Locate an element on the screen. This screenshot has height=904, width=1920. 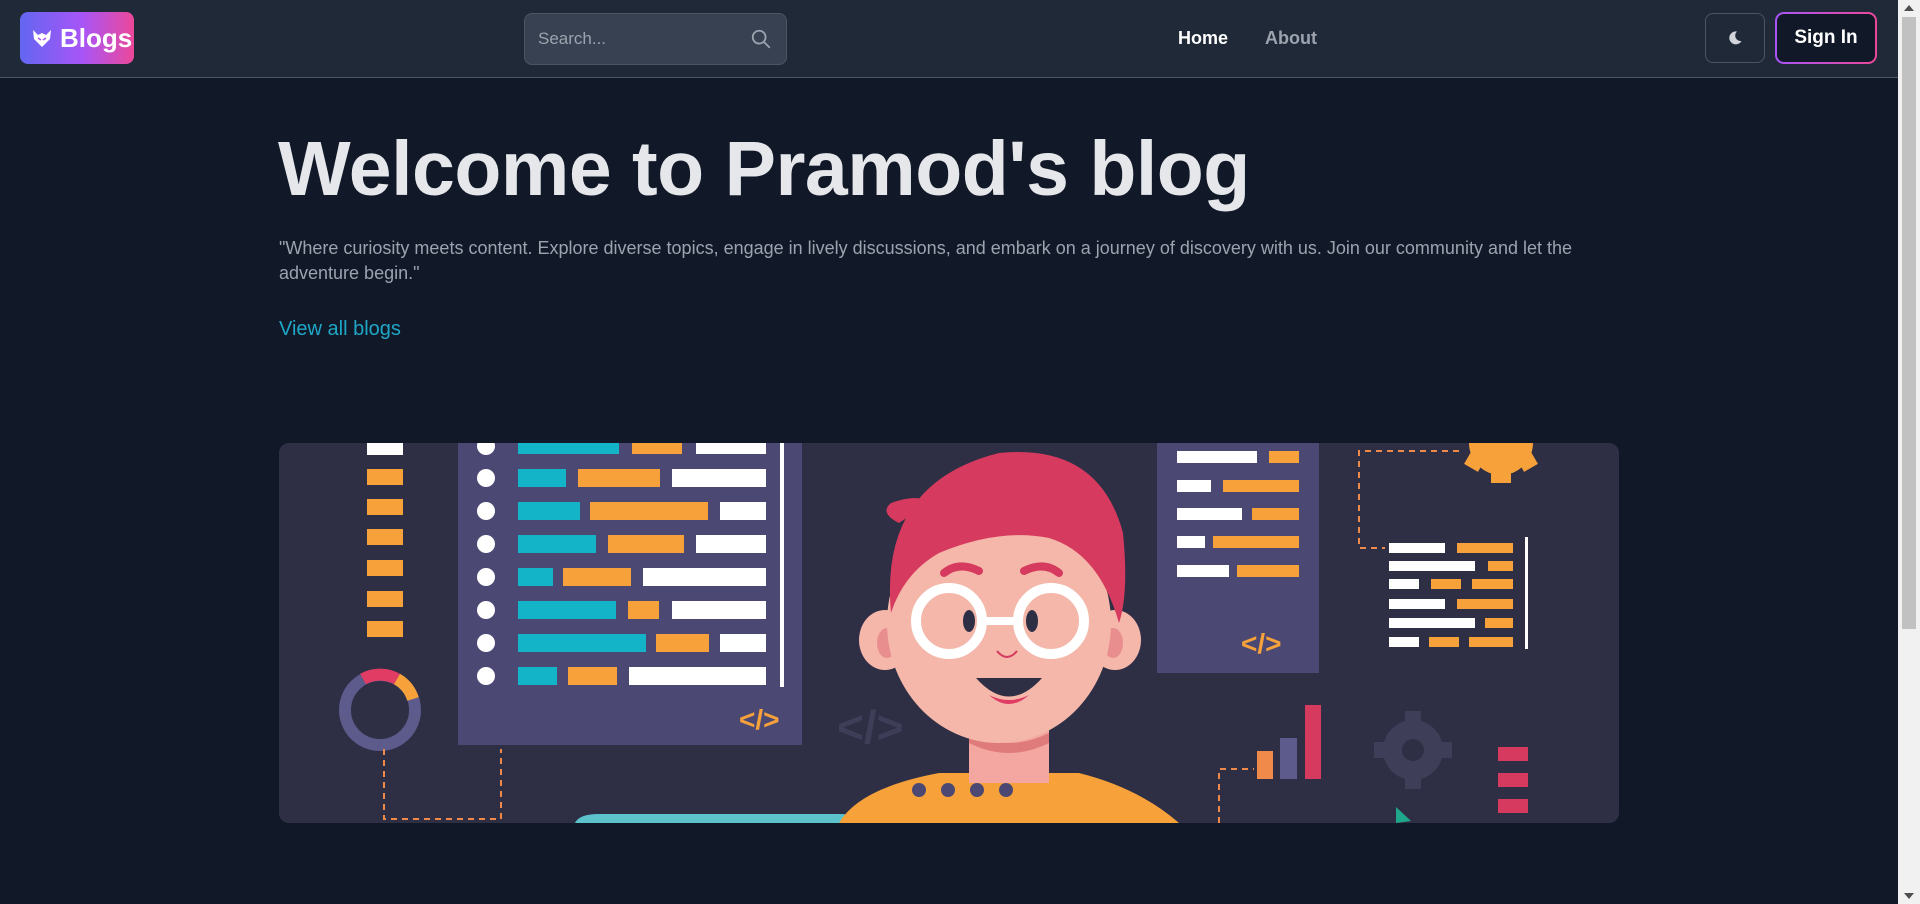
scroll-thumb is located at coordinates (1909, 323).